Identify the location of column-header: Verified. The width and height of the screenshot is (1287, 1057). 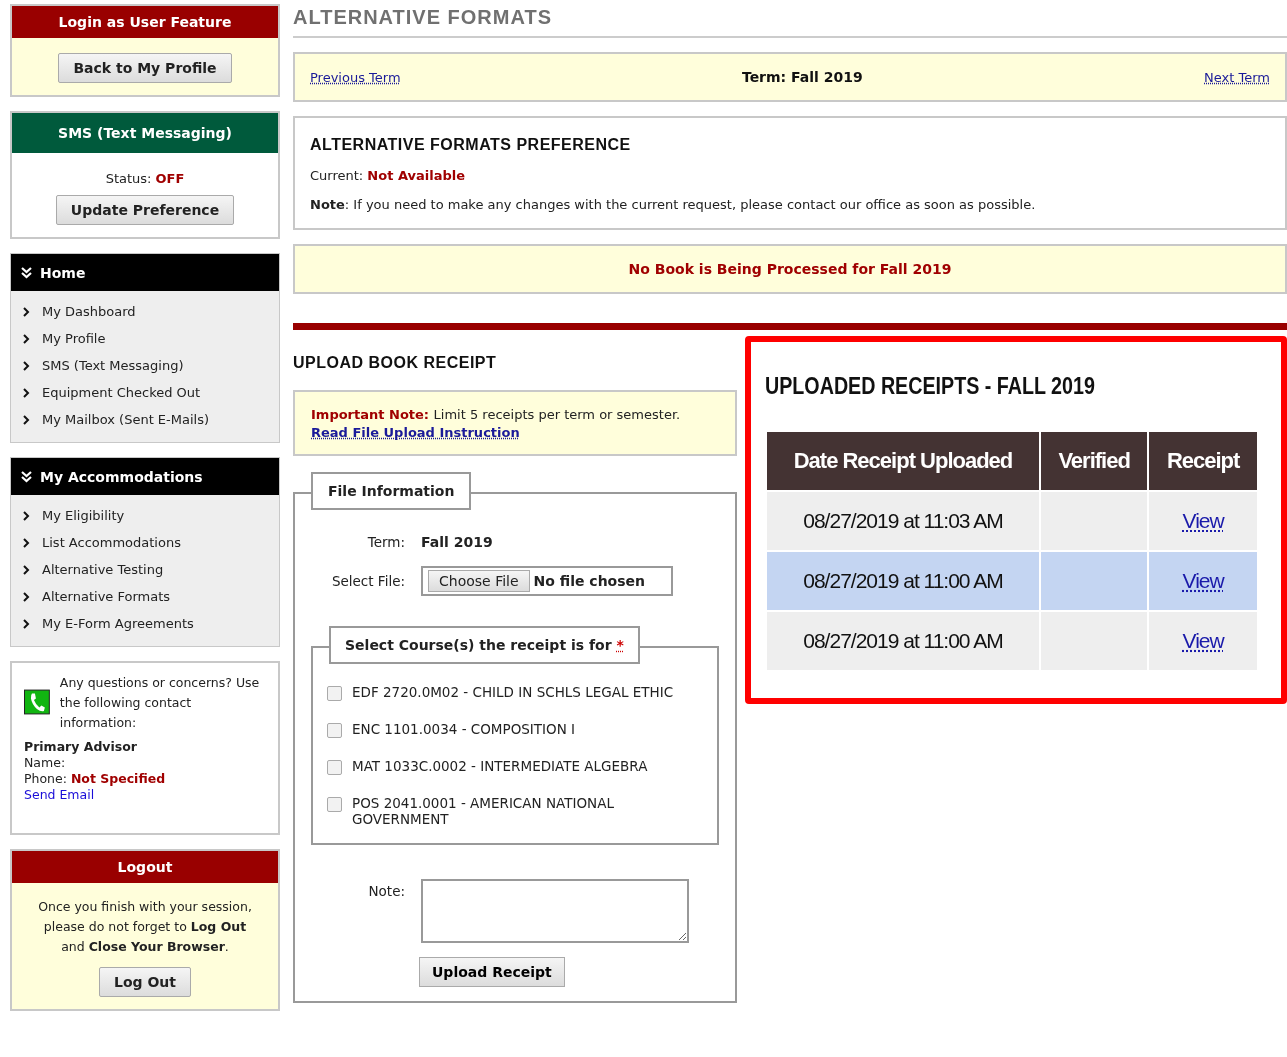
(1094, 461).